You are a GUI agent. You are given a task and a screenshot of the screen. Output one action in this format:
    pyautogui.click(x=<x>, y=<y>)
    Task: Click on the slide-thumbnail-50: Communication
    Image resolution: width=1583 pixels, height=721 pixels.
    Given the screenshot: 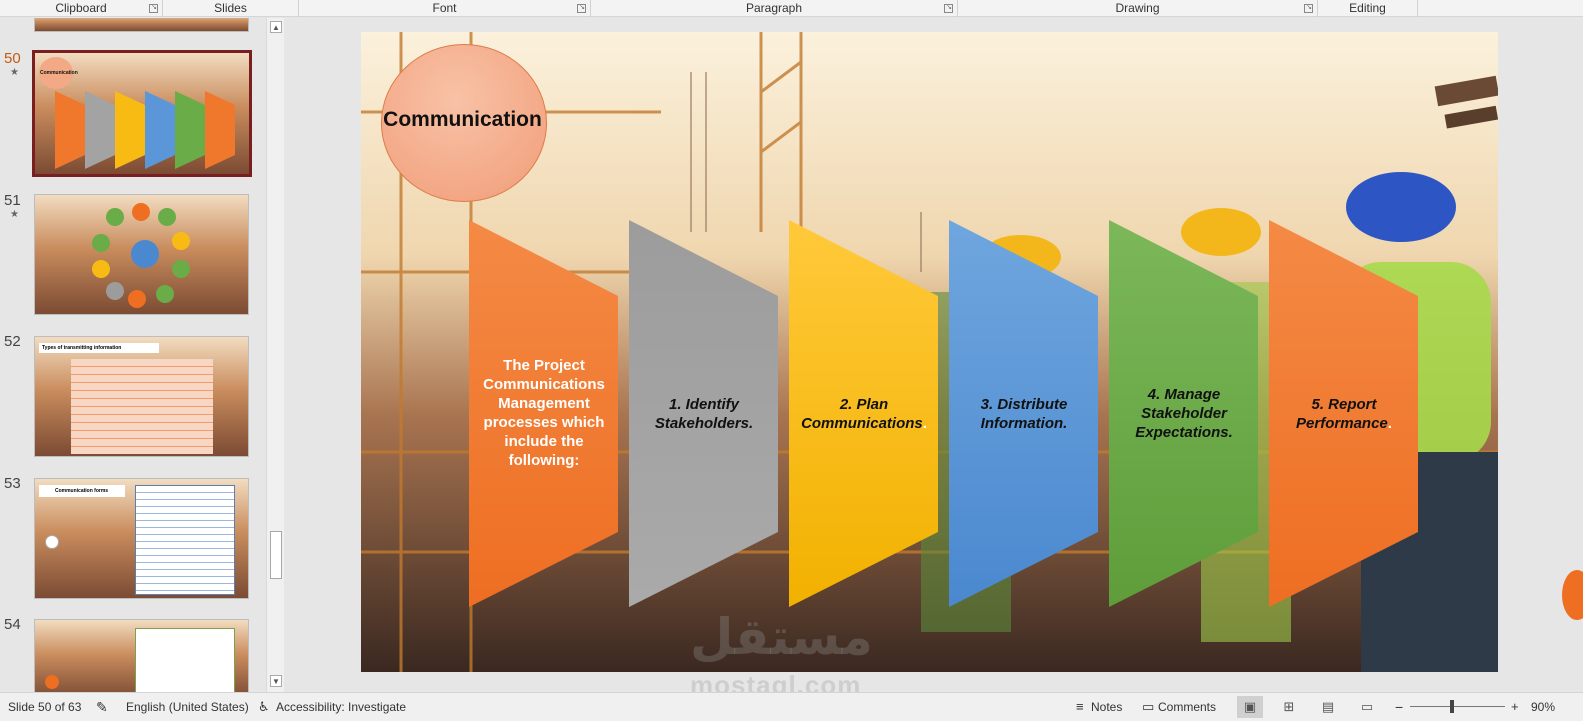 What is the action you would take?
    pyautogui.click(x=142, y=113)
    